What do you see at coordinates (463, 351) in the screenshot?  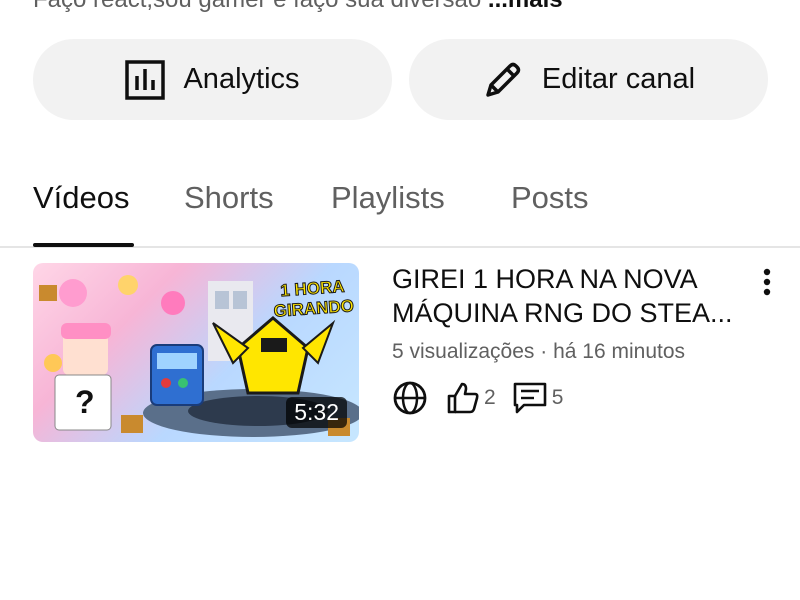 I see `view-count: 5 visualizações` at bounding box center [463, 351].